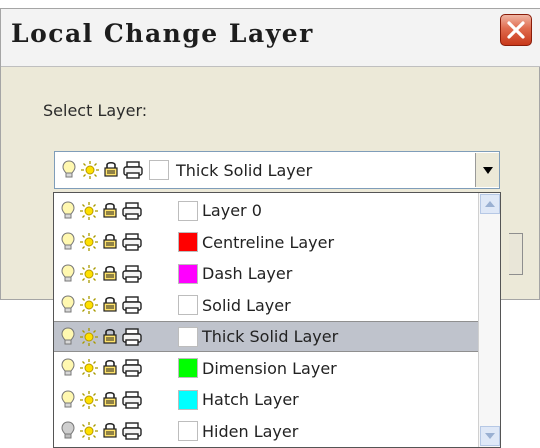 The image size is (540, 448). What do you see at coordinates (247, 273) in the screenshot?
I see `layer-list-label: Dash Layer` at bounding box center [247, 273].